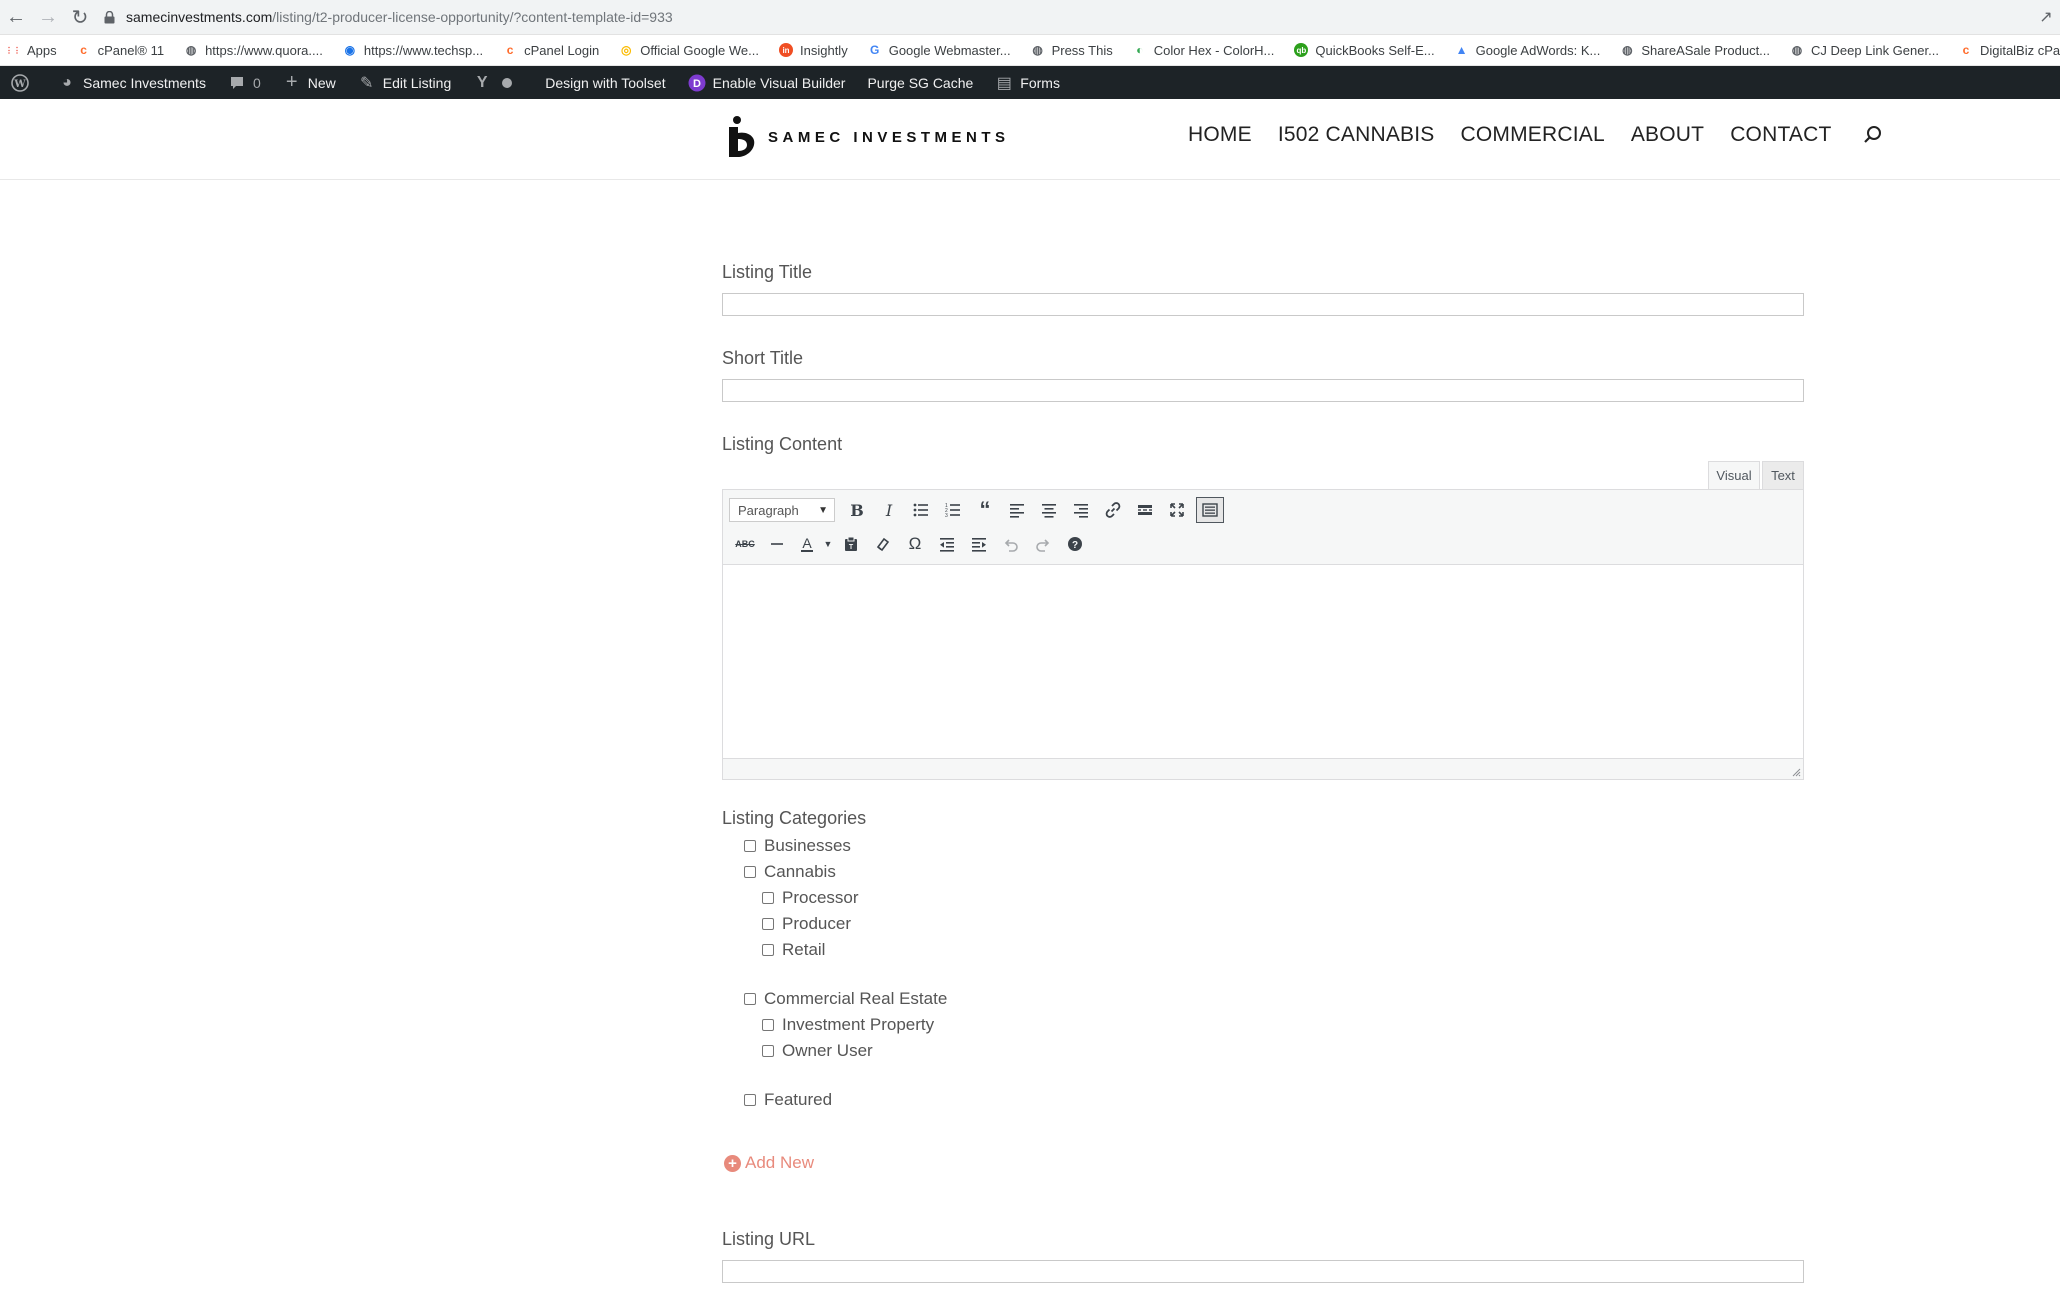 This screenshot has width=2060, height=1290. I want to click on nav-i502-cannabis: I502 CANNABIS, so click(1356, 135).